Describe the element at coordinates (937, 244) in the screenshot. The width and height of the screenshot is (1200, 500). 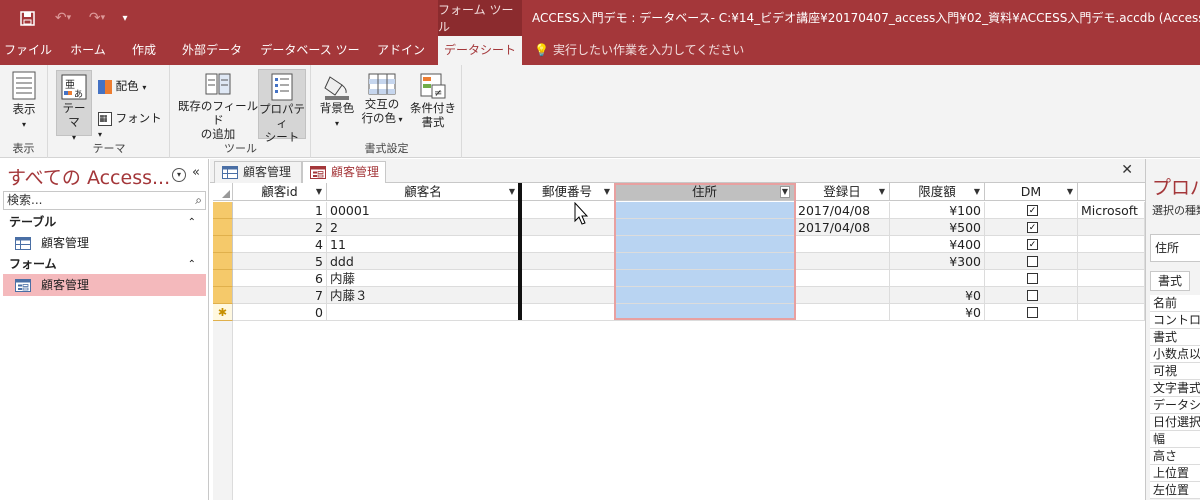
I see `cell-limit: ¥400` at that location.